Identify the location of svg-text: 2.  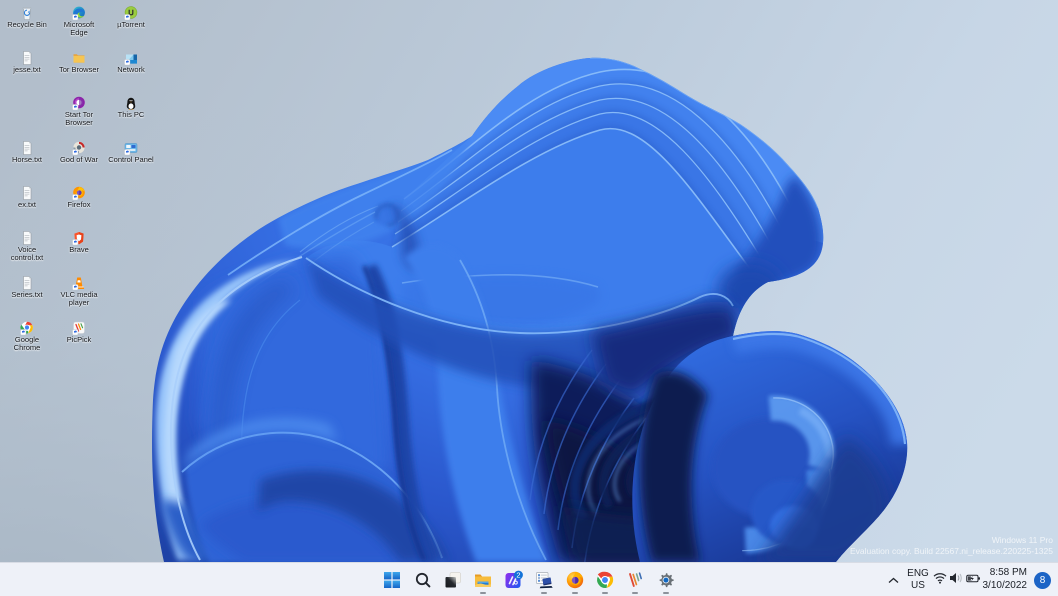
(518, 574).